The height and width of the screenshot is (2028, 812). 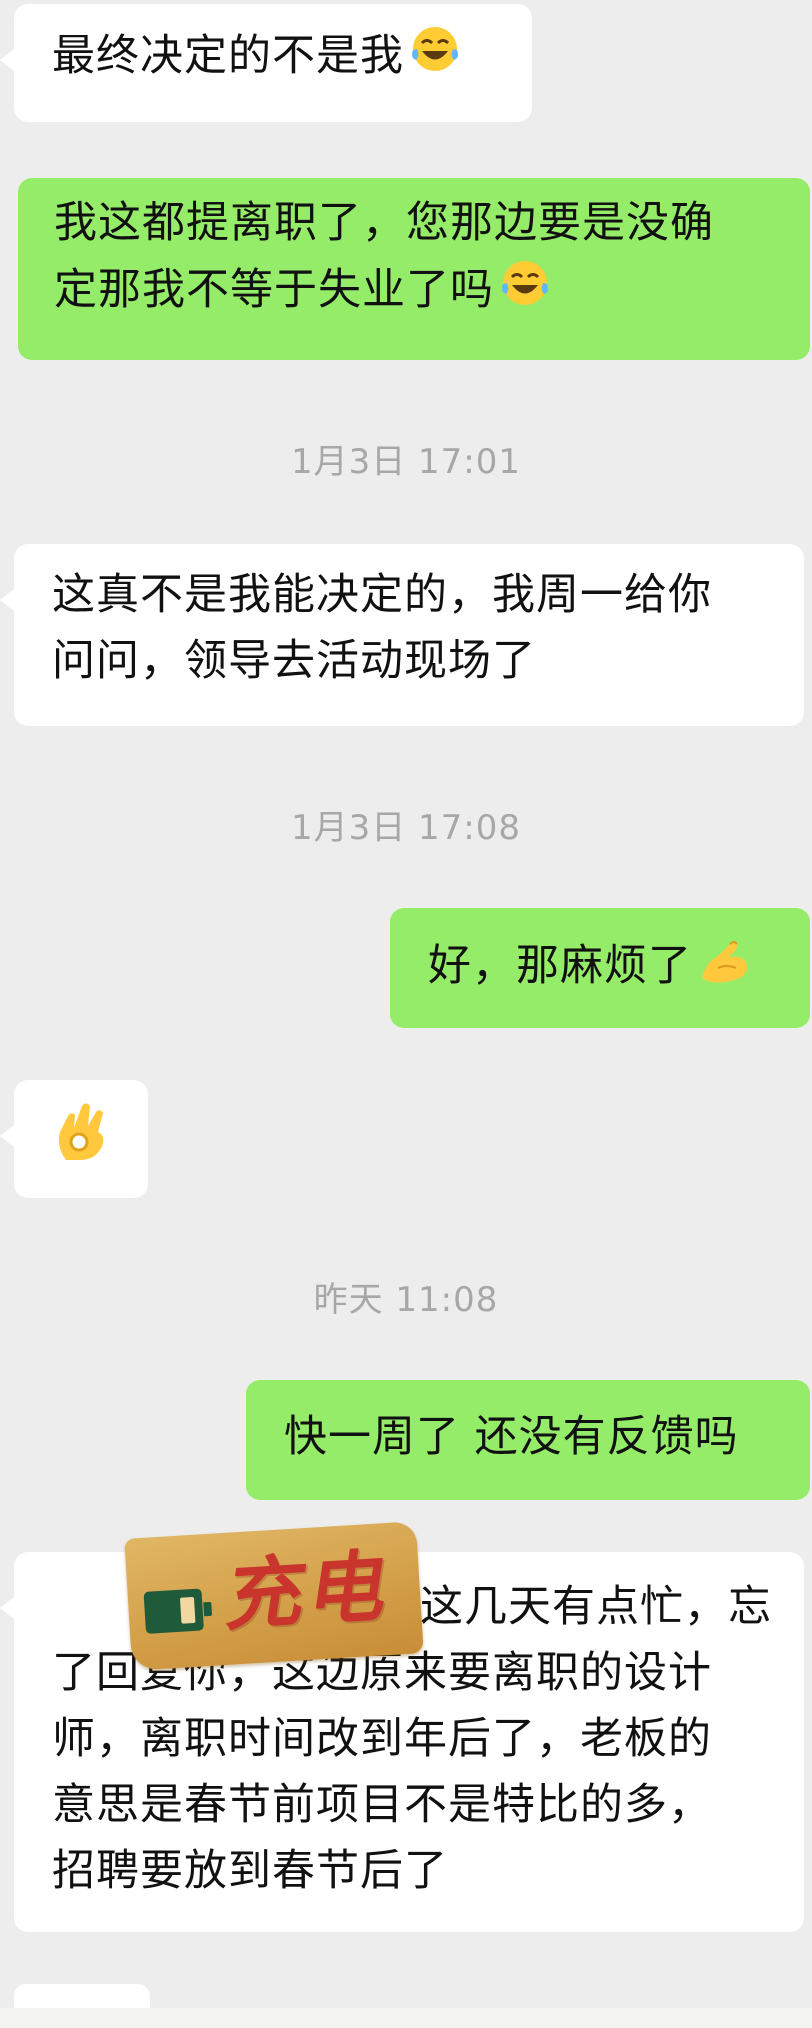 What do you see at coordinates (406, 828) in the screenshot?
I see `message-timestamp: 1月3日 17:08` at bounding box center [406, 828].